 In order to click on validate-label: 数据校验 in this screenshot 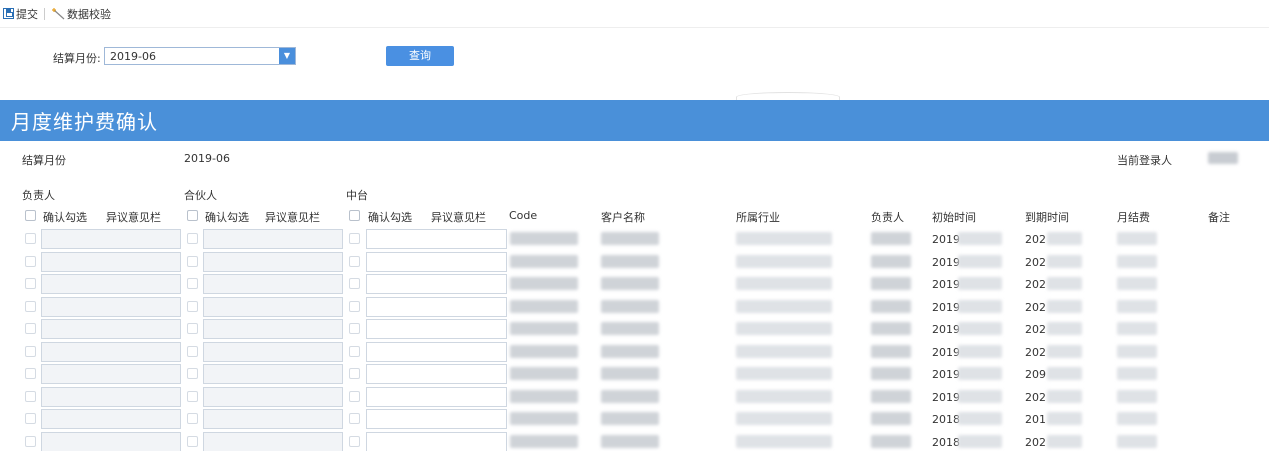, I will do `click(89, 14)`.